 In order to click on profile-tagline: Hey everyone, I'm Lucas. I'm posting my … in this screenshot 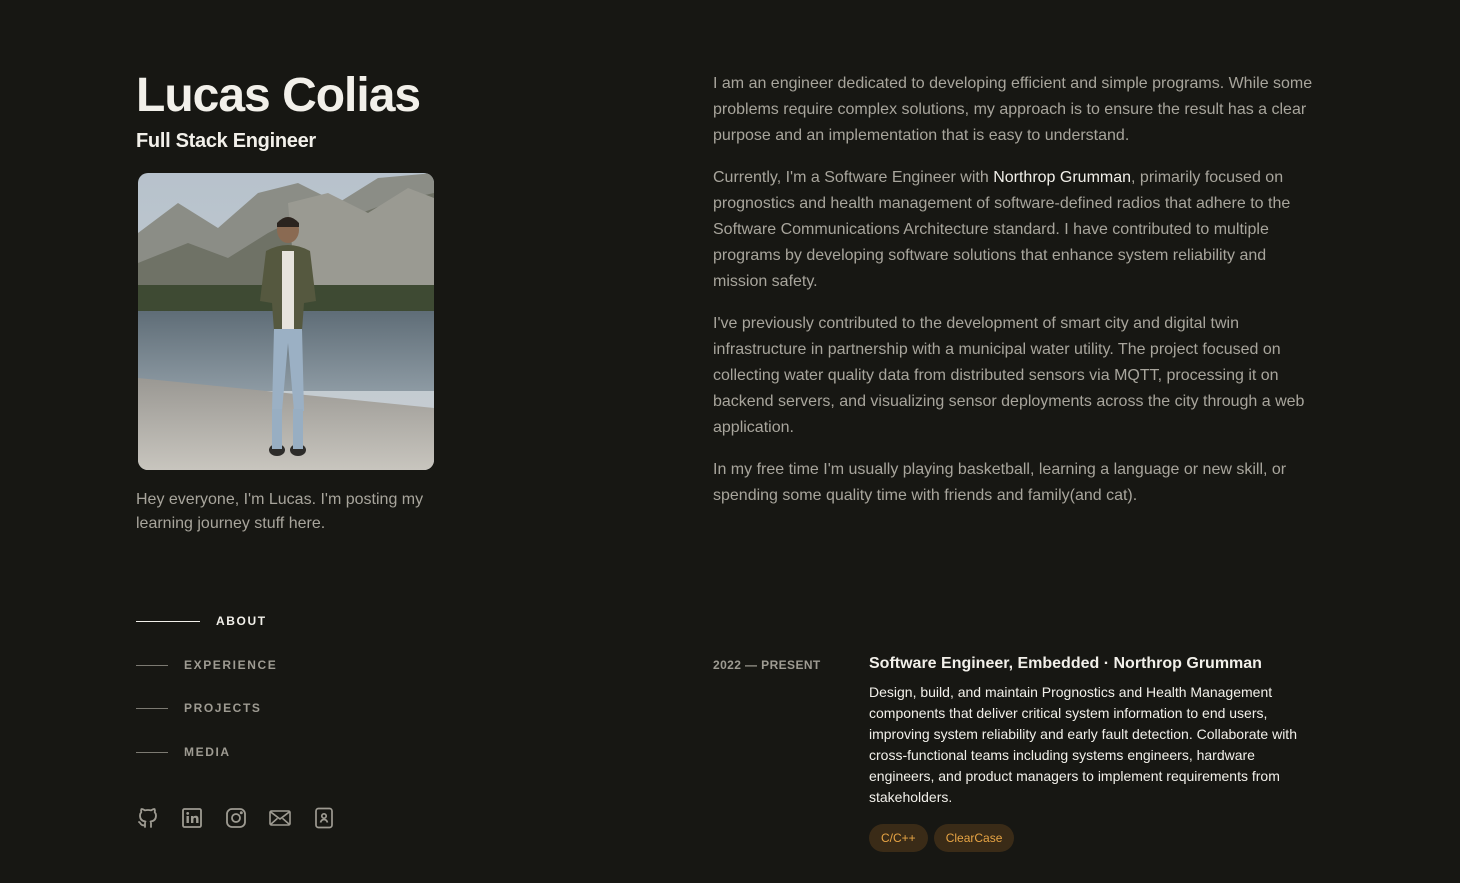, I will do `click(280, 511)`.